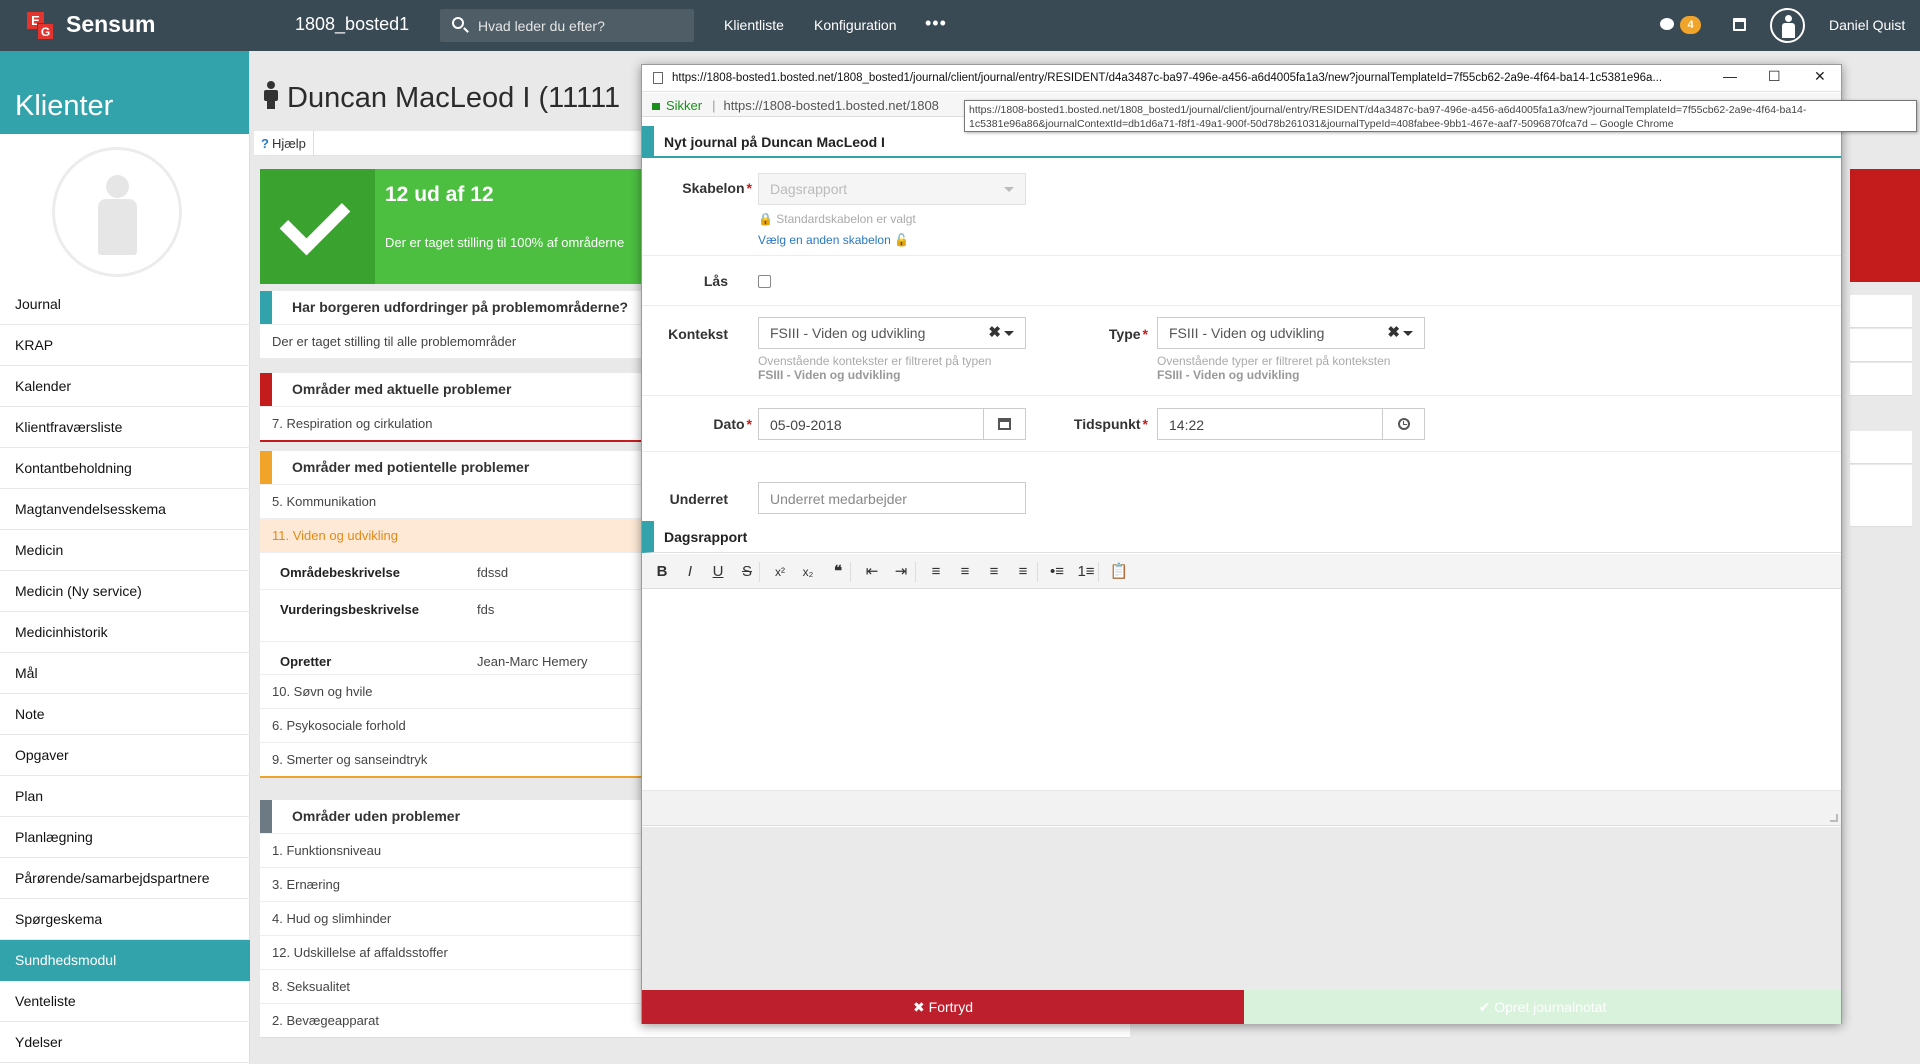  I want to click on paste-icon: 📋, so click(1119, 572).